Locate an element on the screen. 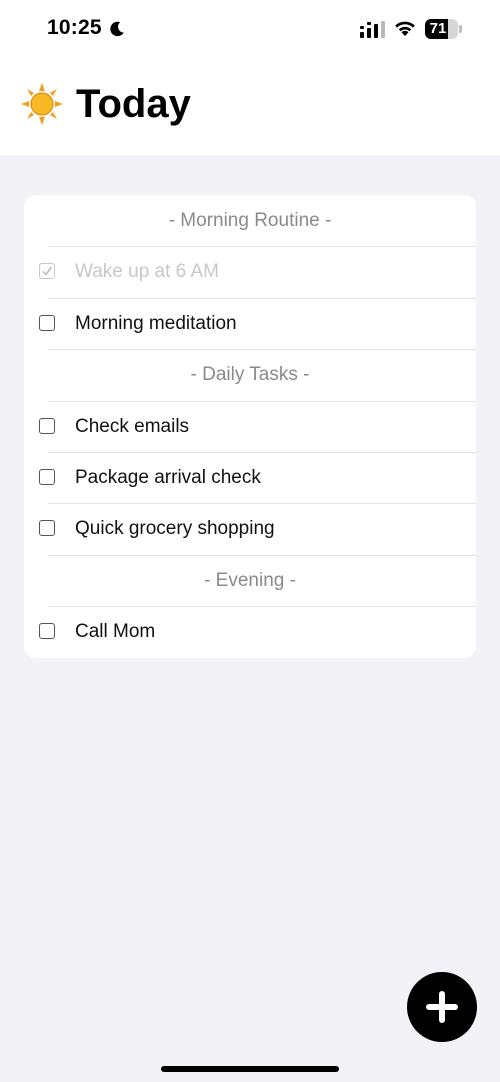 This screenshot has width=500, height=1082. section-header-morning-routine: - Morning Routine - is located at coordinates (250, 220).